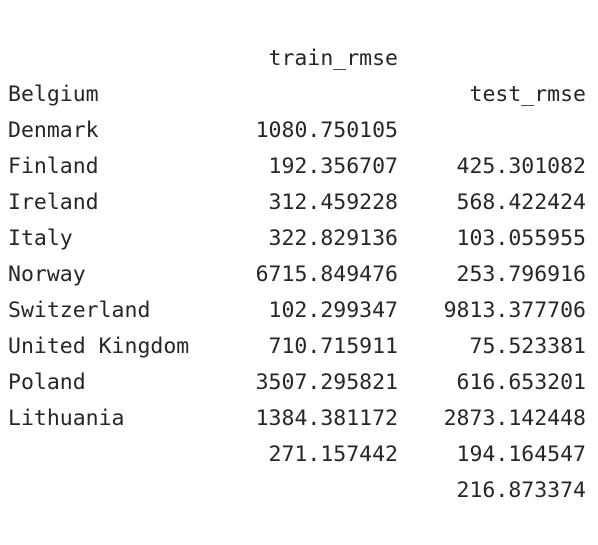 This screenshot has height=545, width=598. I want to click on row-label: Lithuania, so click(66, 418).